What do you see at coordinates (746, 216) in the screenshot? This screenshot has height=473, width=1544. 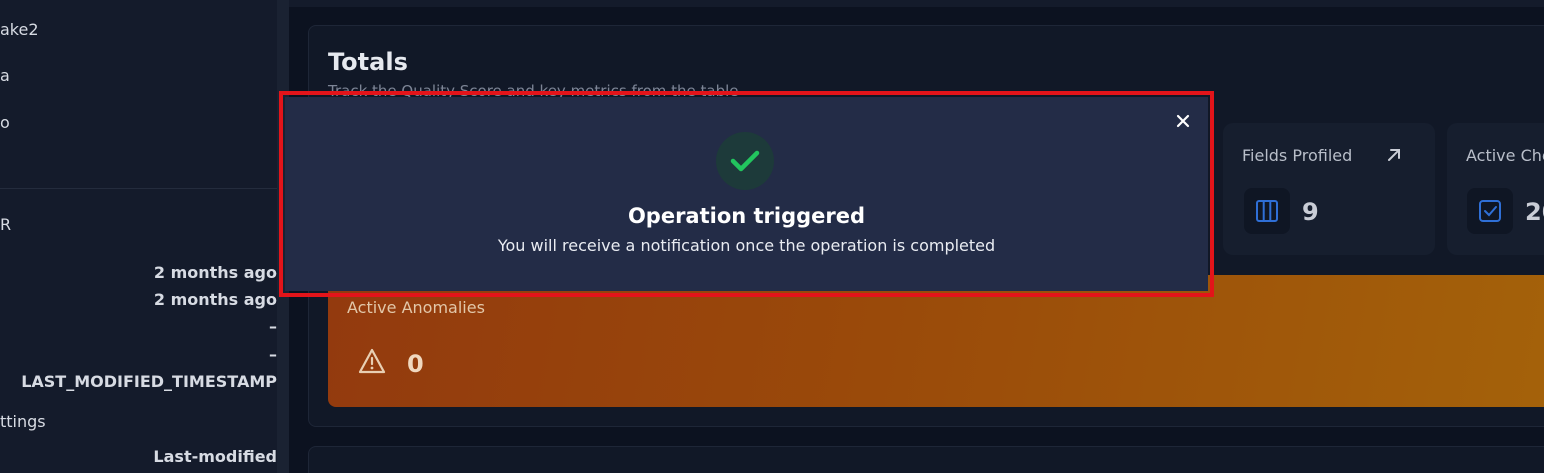 I see `modal-title: Operation triggered` at bounding box center [746, 216].